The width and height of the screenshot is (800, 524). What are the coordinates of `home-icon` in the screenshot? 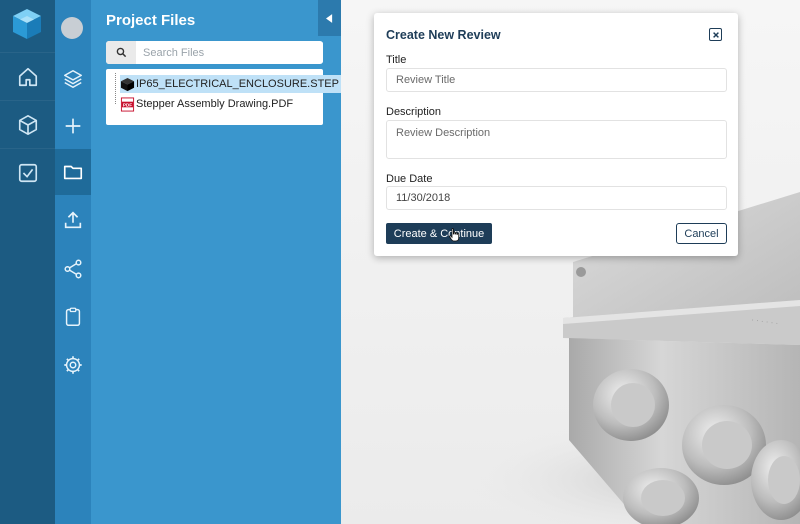 It's located at (27, 76).